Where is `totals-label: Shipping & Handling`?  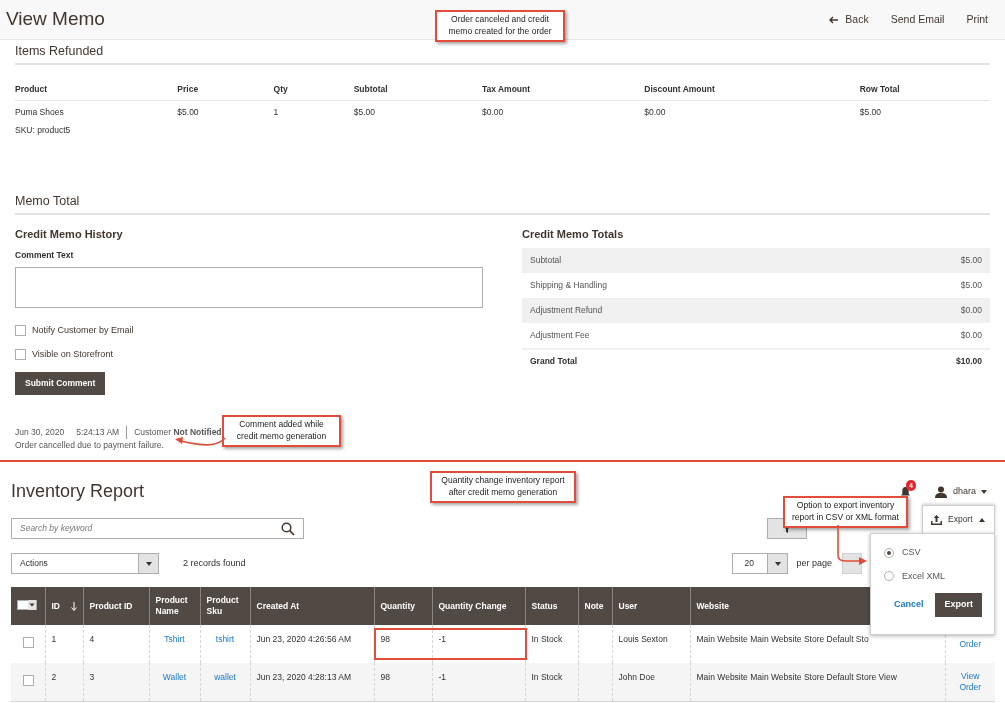
totals-label: Shipping & Handling is located at coordinates (569, 286).